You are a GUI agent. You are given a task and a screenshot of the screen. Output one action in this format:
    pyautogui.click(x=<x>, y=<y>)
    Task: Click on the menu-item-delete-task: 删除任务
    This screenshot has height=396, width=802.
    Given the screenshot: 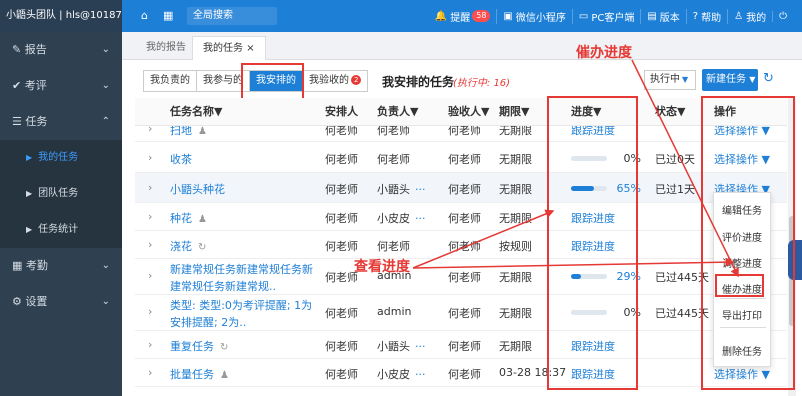 What is the action you would take?
    pyautogui.click(x=742, y=350)
    